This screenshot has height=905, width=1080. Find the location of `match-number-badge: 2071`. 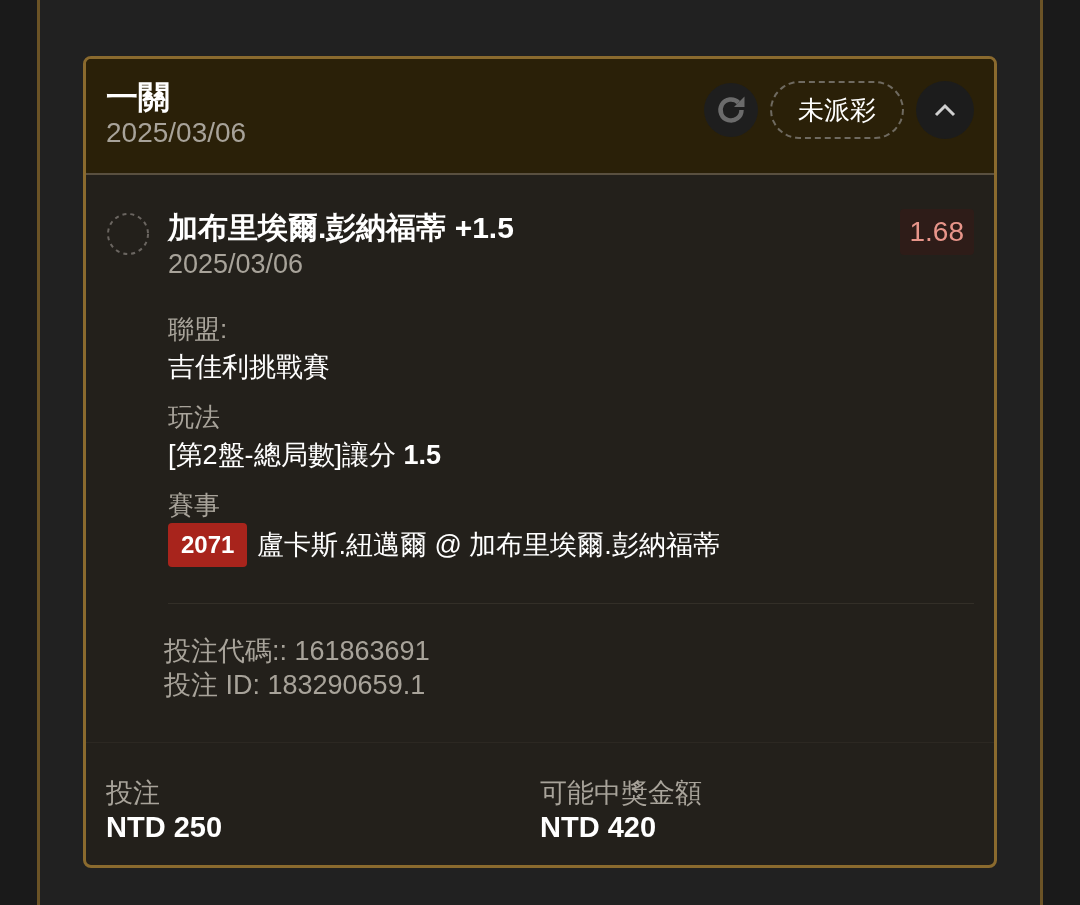

match-number-badge: 2071 is located at coordinates (208, 545).